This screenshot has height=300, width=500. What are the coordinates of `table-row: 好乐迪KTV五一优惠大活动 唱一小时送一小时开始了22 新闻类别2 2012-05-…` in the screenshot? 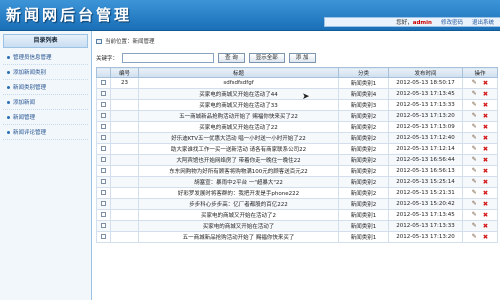 It's located at (297, 138).